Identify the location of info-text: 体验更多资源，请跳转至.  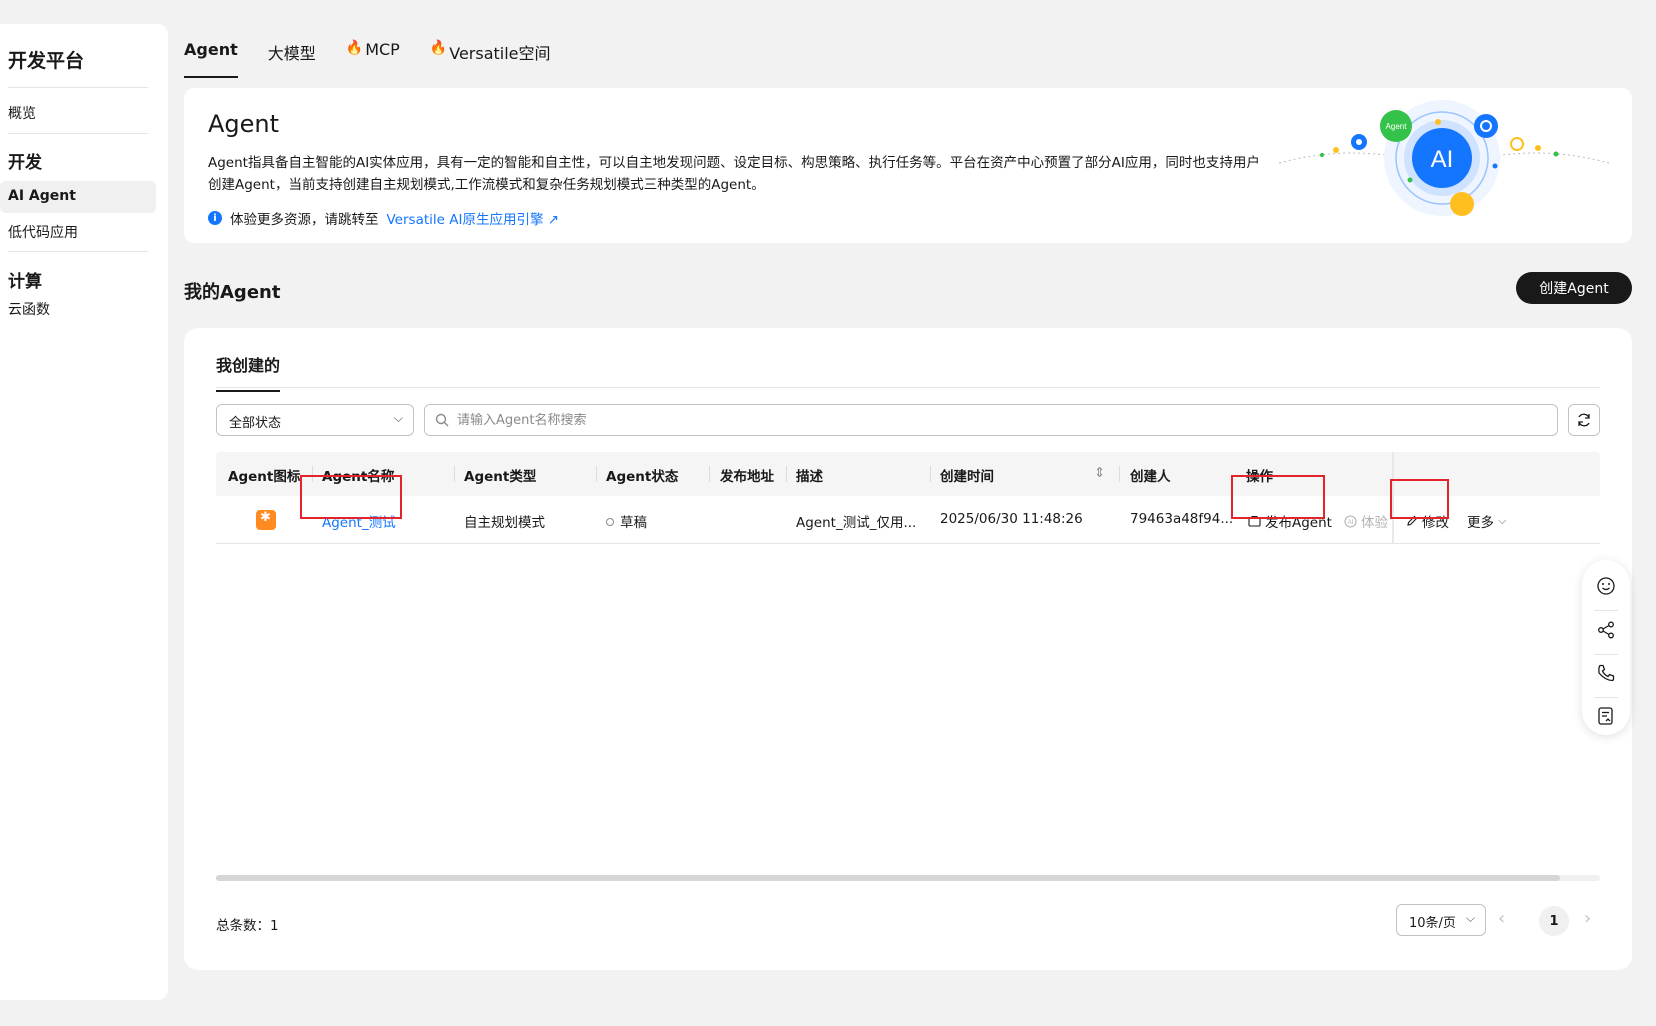
(304, 220).